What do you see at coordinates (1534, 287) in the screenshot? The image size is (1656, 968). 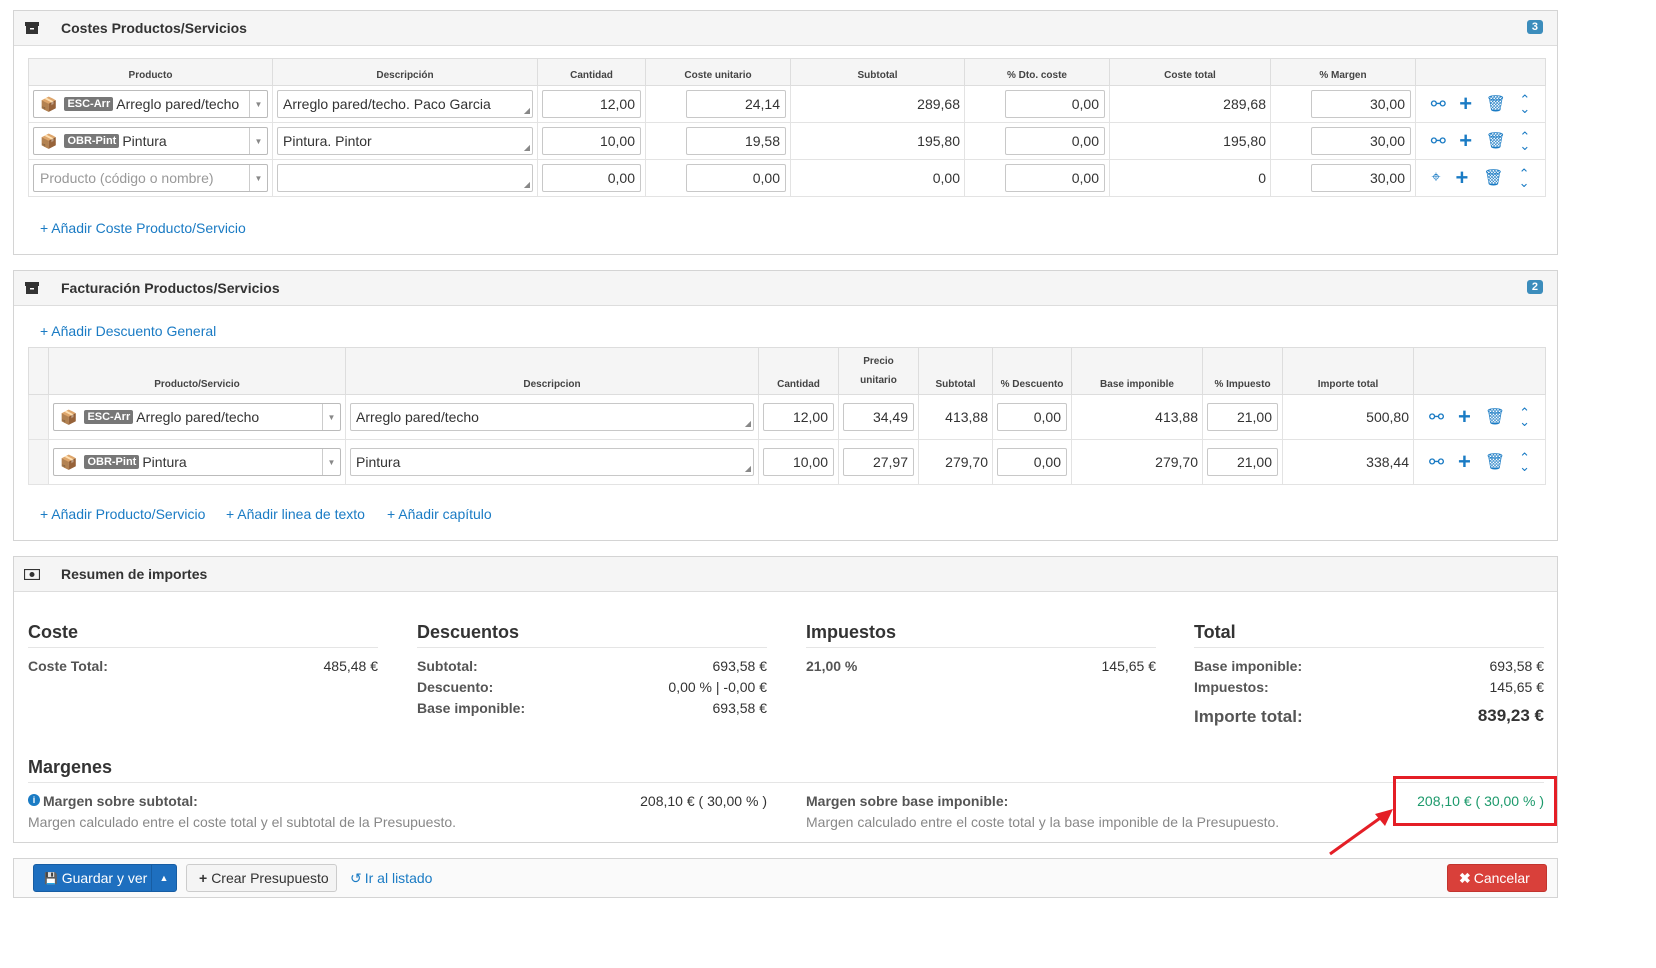 I see `facturacion-count-badge: 2` at bounding box center [1534, 287].